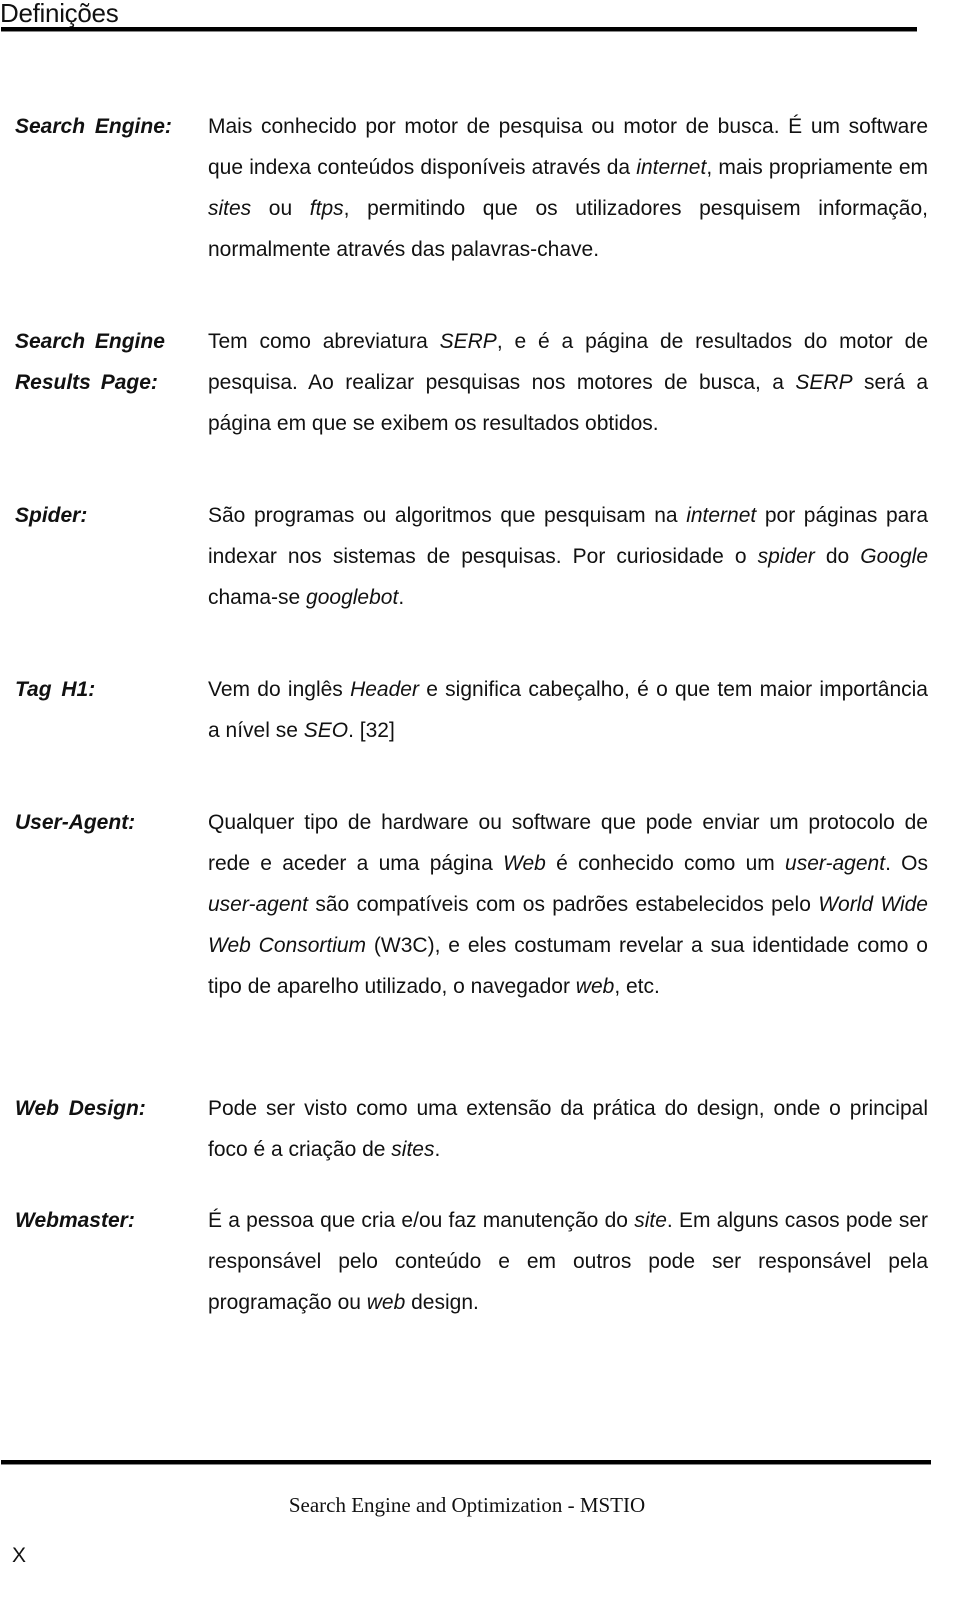 This screenshot has width=960, height=1614. What do you see at coordinates (817, 167) in the screenshot?
I see `text-run: , mais propriamente em` at bounding box center [817, 167].